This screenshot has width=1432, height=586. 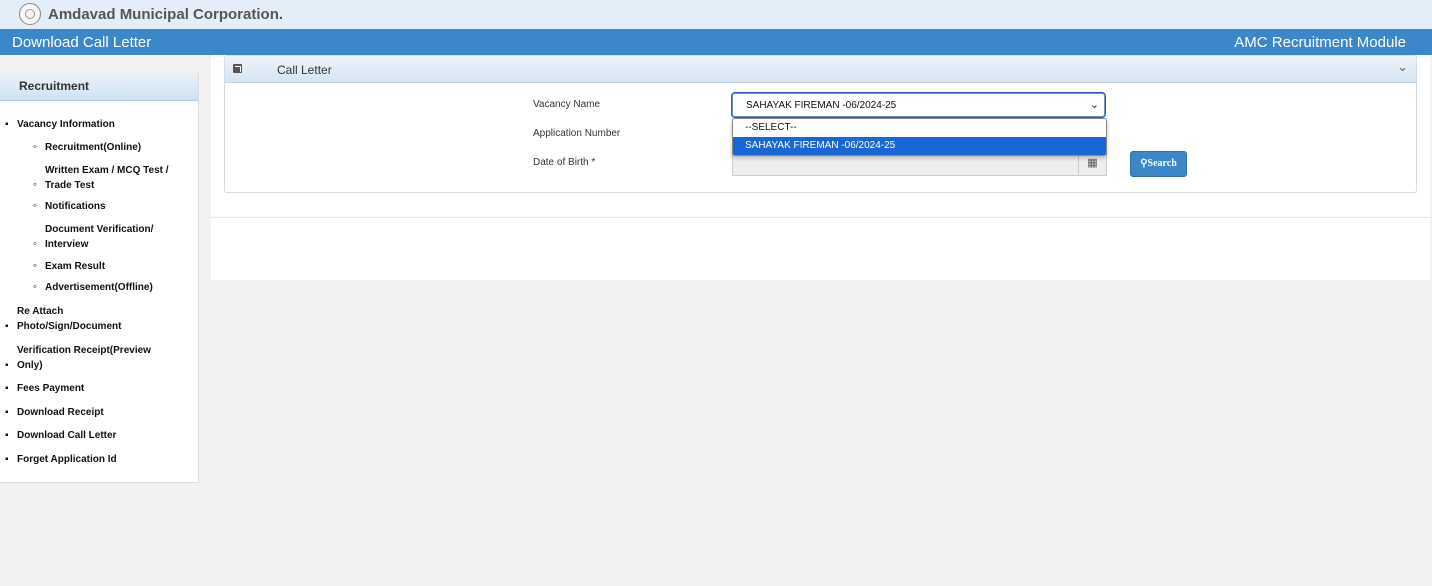 What do you see at coordinates (919, 128) in the screenshot?
I see `dropdown-option: --SELECT--` at bounding box center [919, 128].